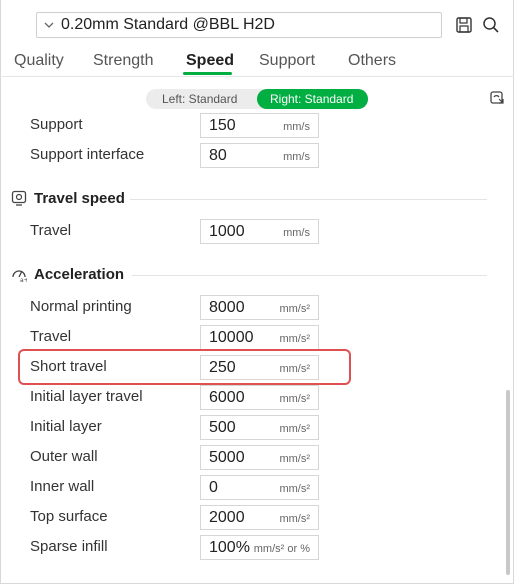 The image size is (515, 585). I want to click on tab-speed: Speed, so click(210, 61).